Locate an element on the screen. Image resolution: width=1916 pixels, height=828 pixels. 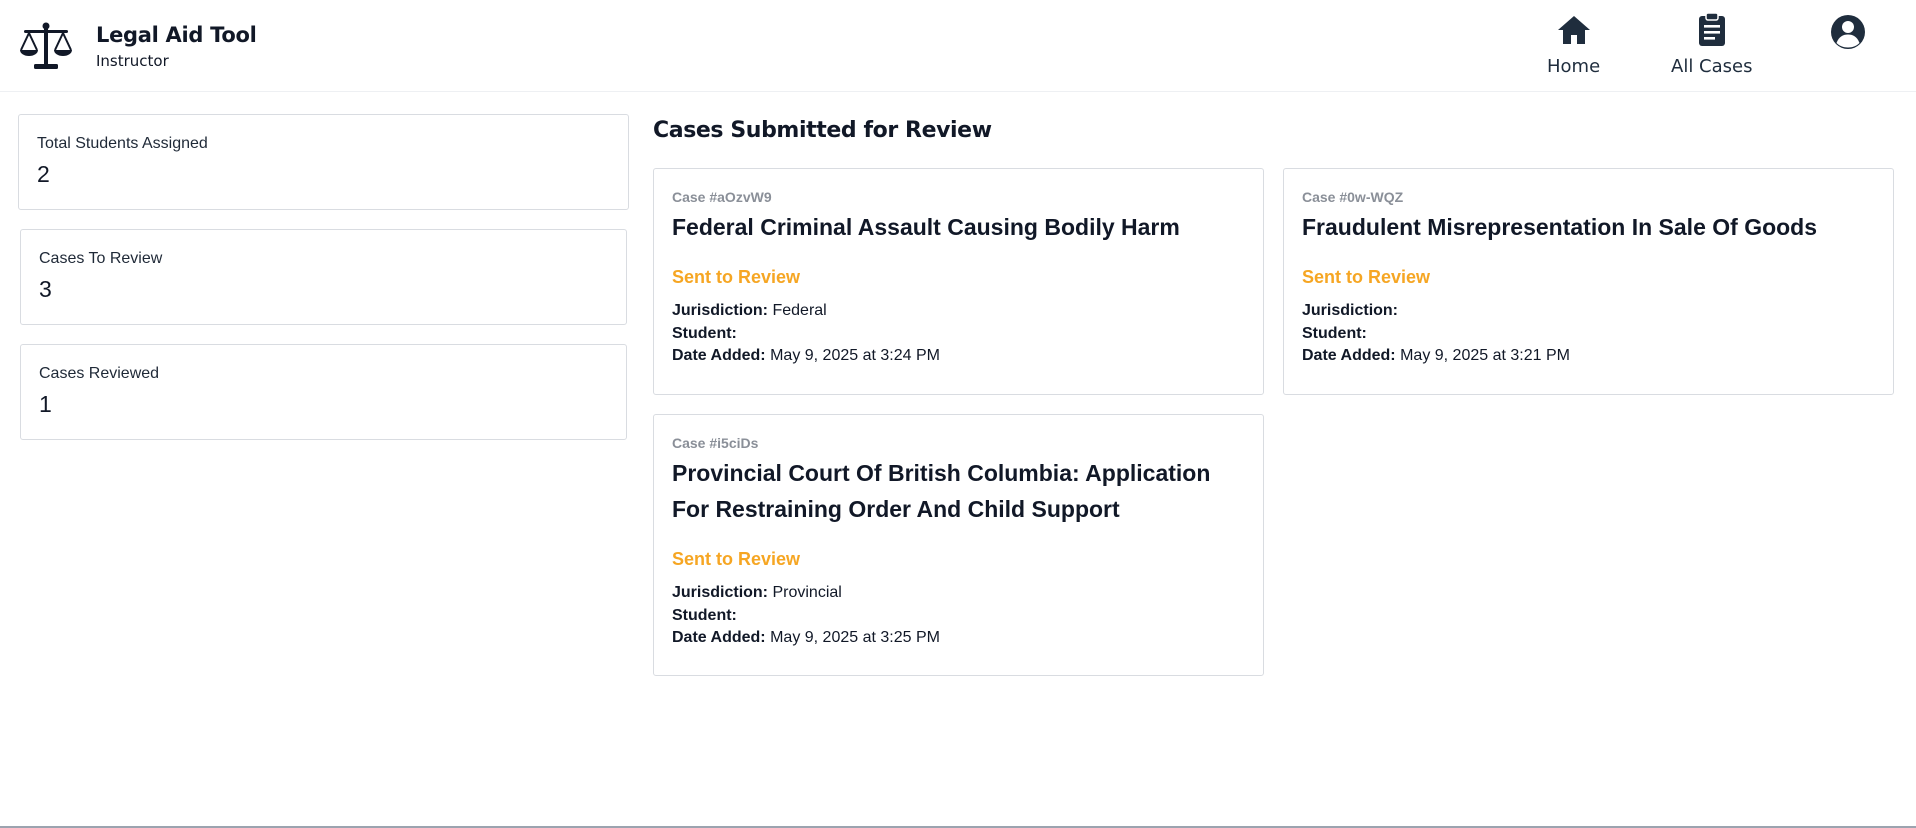
date-added-value: May 9, 2025 at 3:25 PM is located at coordinates (855, 637).